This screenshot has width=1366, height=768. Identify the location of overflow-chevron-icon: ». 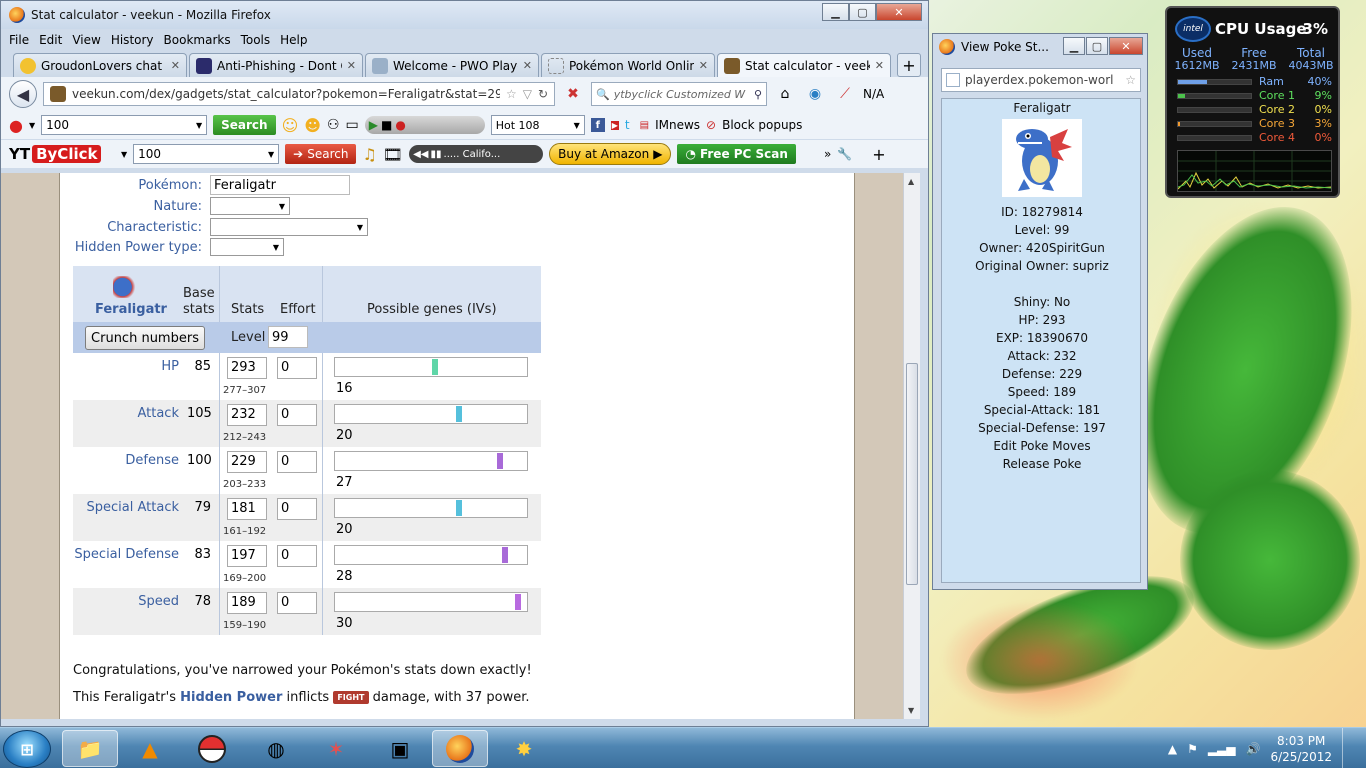
(827, 154).